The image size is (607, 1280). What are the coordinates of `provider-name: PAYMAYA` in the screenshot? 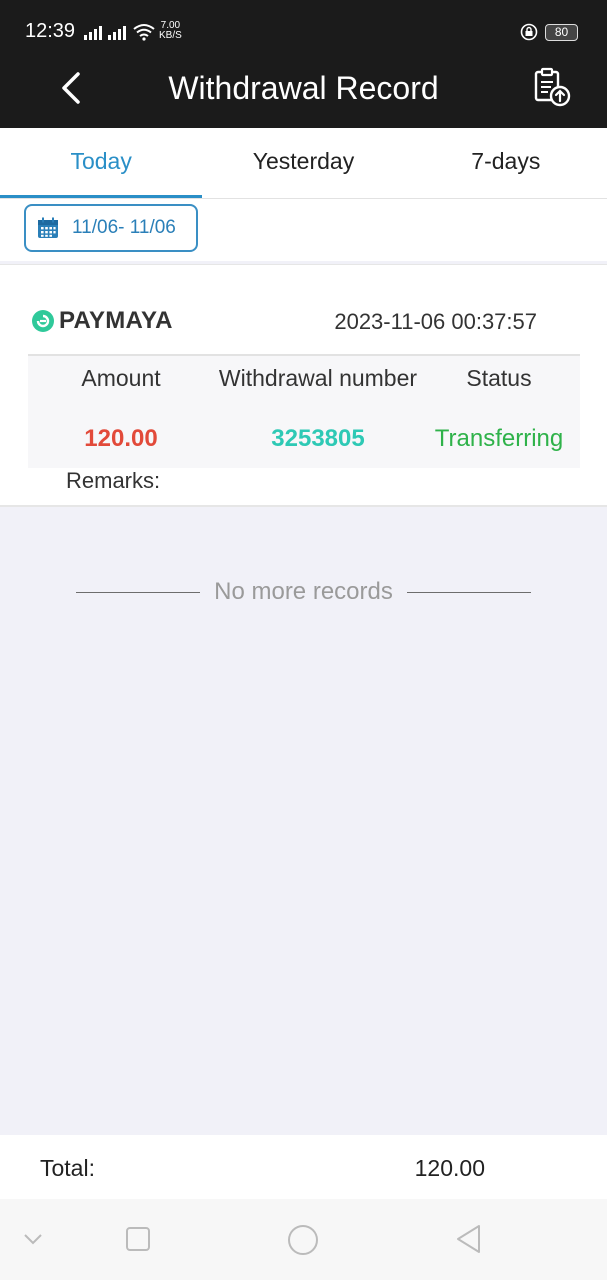 It's located at (116, 320).